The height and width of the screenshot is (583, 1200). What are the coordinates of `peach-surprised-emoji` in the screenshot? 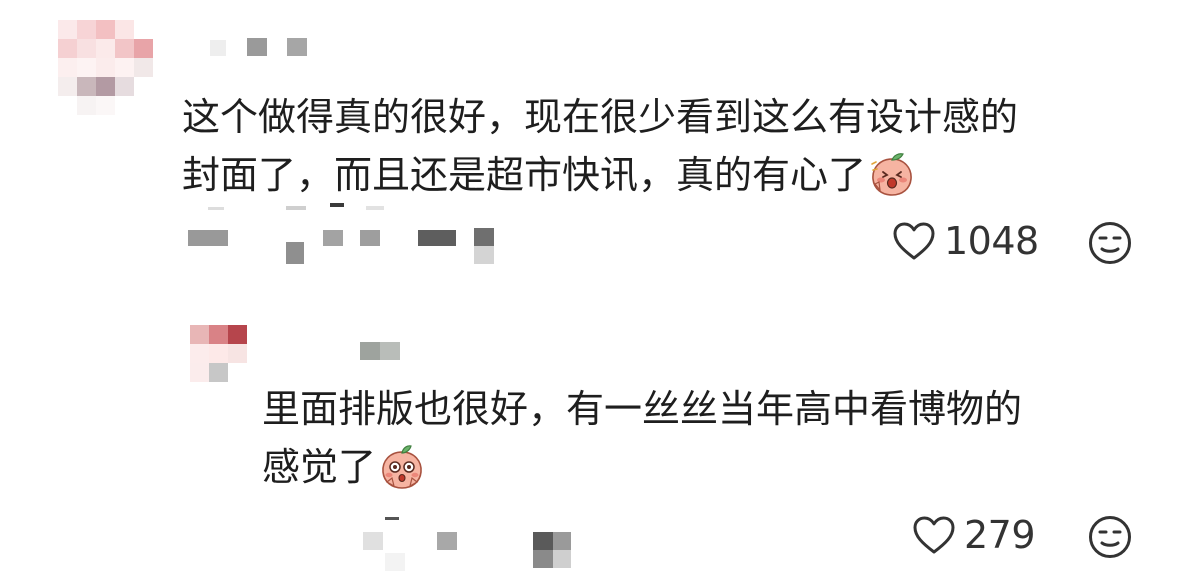 It's located at (891, 174).